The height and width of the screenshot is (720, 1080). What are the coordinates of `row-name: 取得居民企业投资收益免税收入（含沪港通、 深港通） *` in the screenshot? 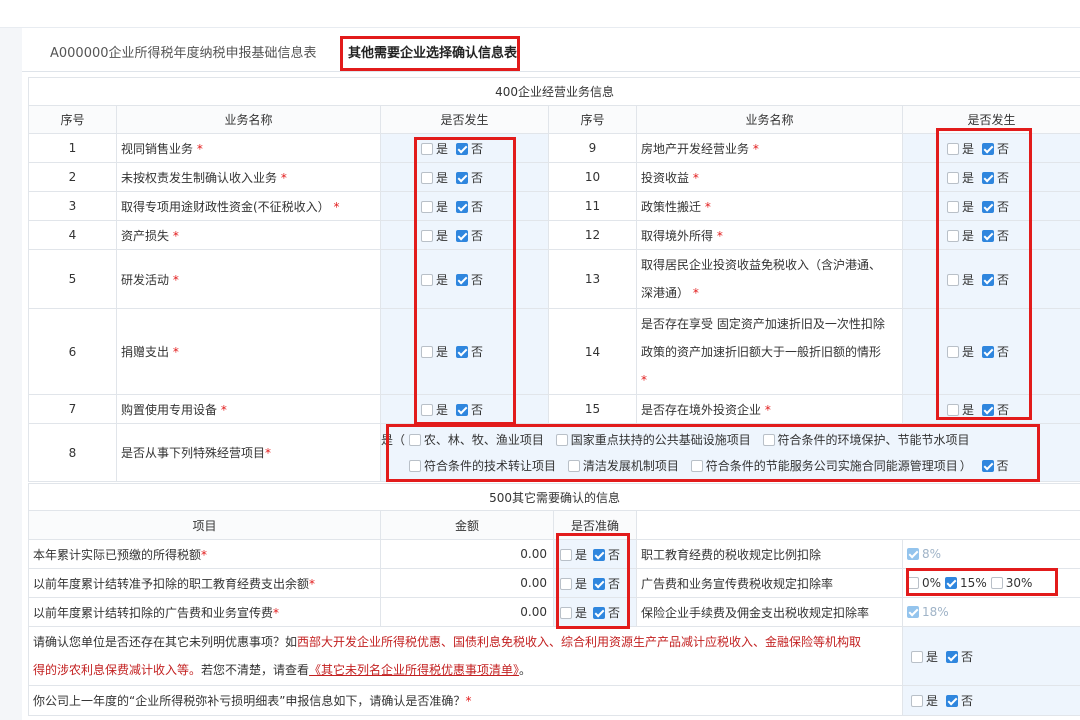 It's located at (769, 279).